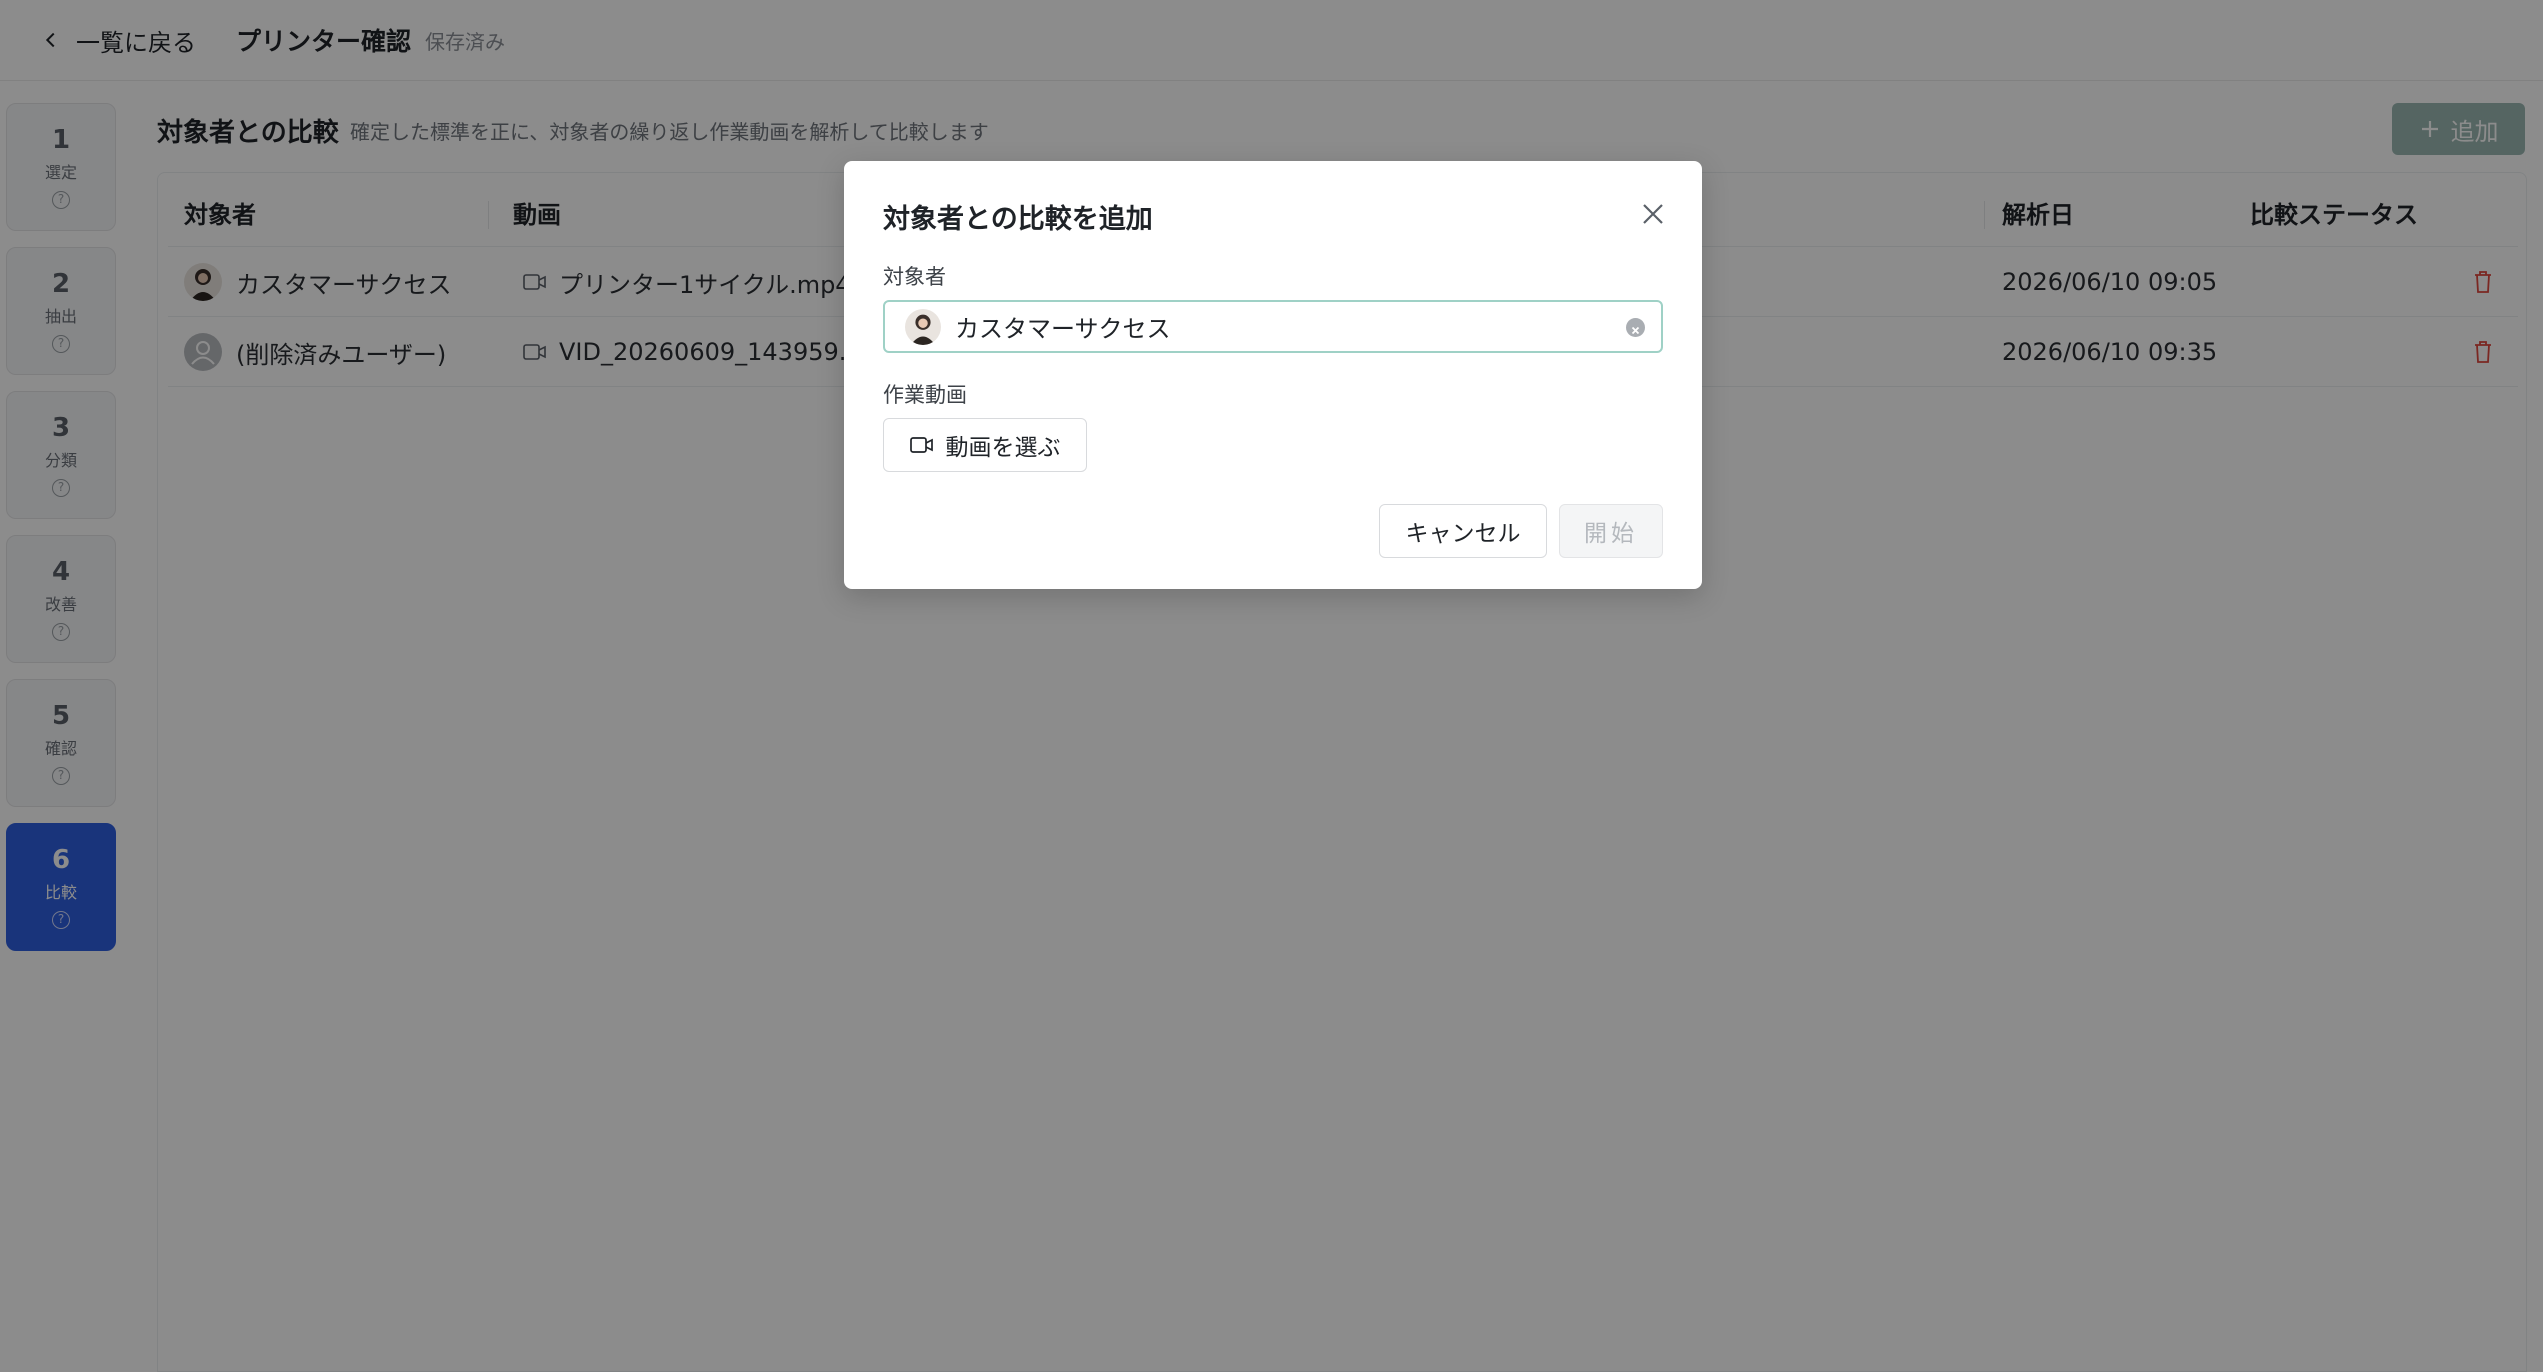  I want to click on video-camera-icon, so click(921, 445).